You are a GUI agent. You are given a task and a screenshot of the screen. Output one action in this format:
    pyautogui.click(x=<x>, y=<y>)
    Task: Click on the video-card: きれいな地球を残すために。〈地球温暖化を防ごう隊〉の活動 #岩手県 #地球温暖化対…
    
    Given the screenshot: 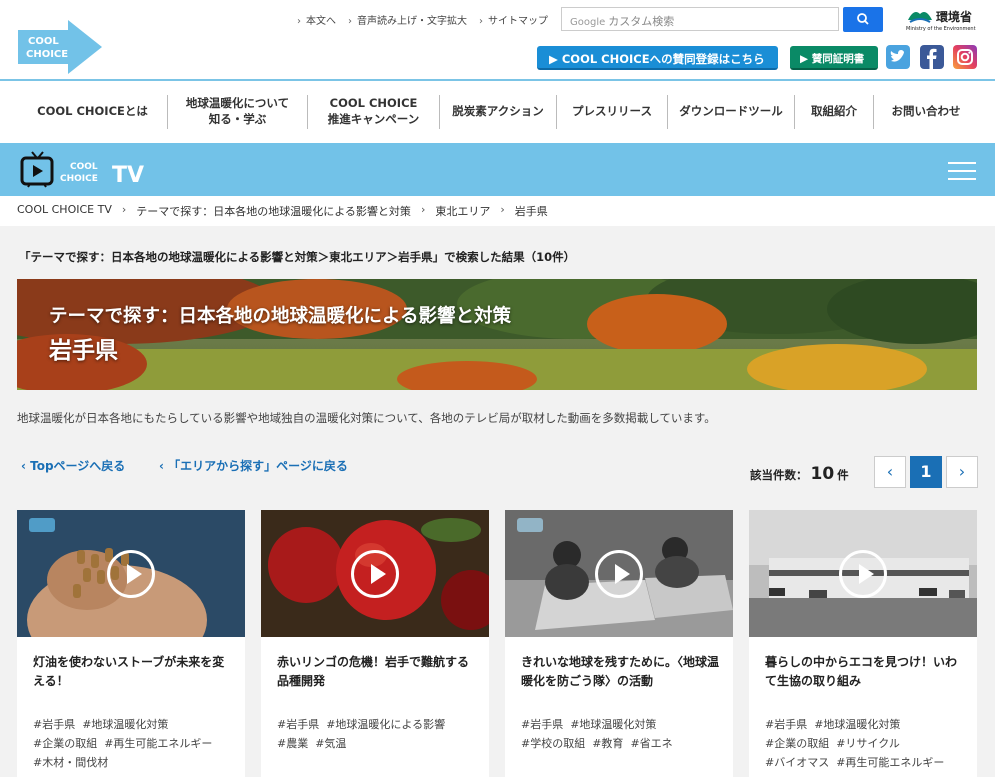 What is the action you would take?
    pyautogui.click(x=619, y=643)
    